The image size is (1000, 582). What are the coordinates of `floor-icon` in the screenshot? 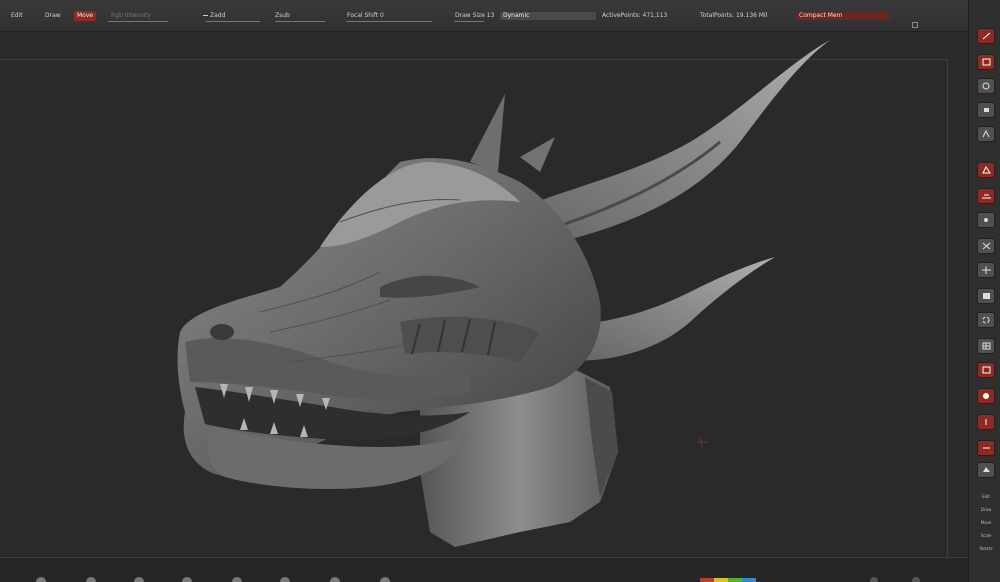 It's located at (986, 196).